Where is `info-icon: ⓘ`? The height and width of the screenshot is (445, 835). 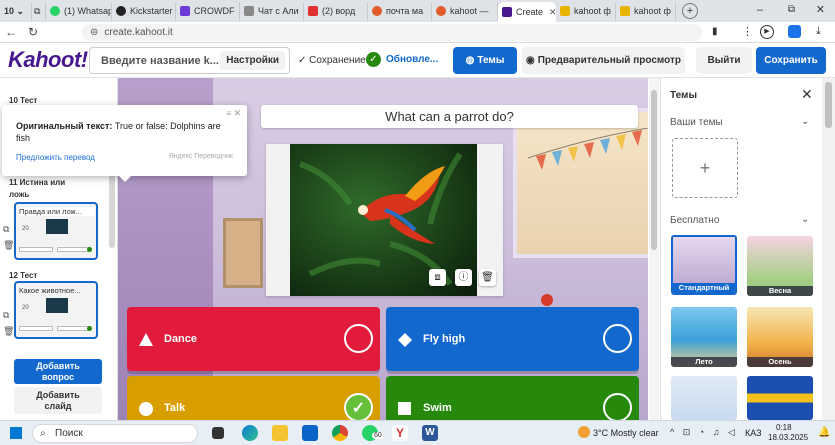 info-icon: ⓘ is located at coordinates (463, 277).